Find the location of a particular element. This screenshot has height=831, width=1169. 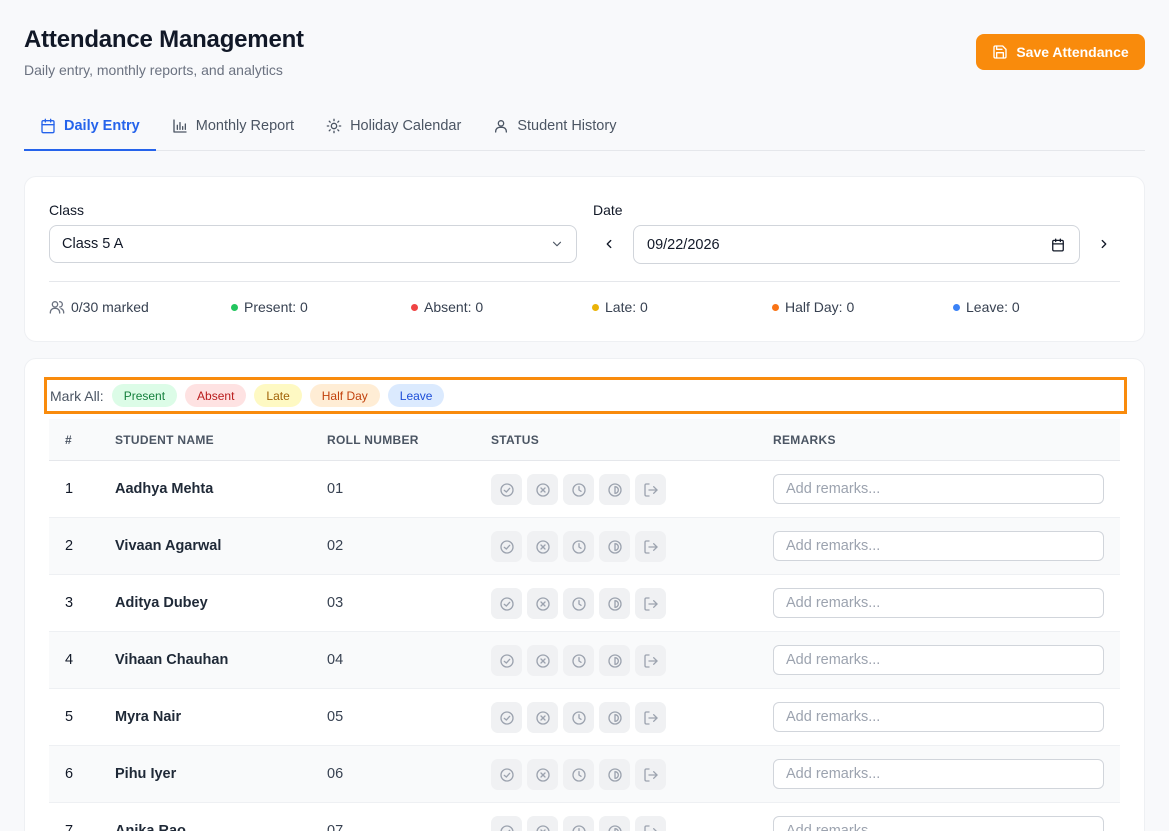

leave-count: Leave: 0 is located at coordinates (986, 307).